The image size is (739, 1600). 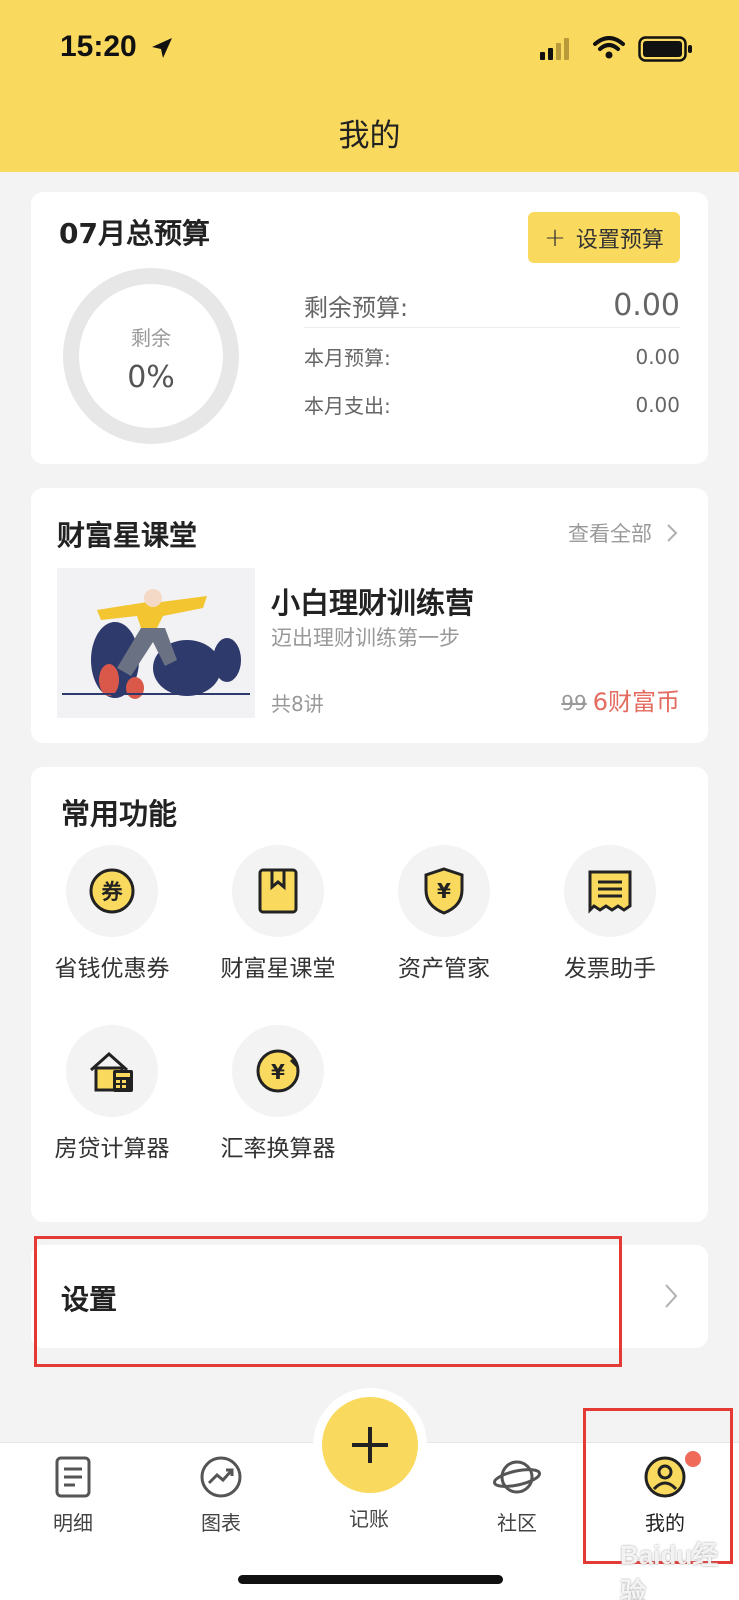 I want to click on tab-label: 图表, so click(x=221, y=1523).